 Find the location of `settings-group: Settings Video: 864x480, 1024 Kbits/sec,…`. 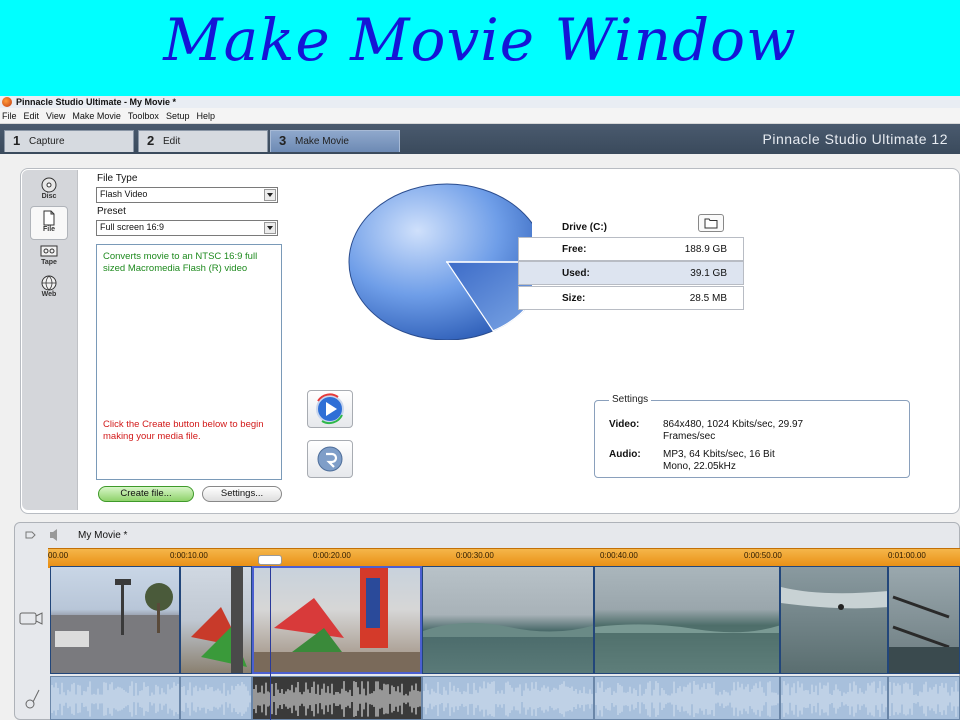

settings-group: Settings Video: 864x480, 1024 Kbits/sec,… is located at coordinates (752, 436).